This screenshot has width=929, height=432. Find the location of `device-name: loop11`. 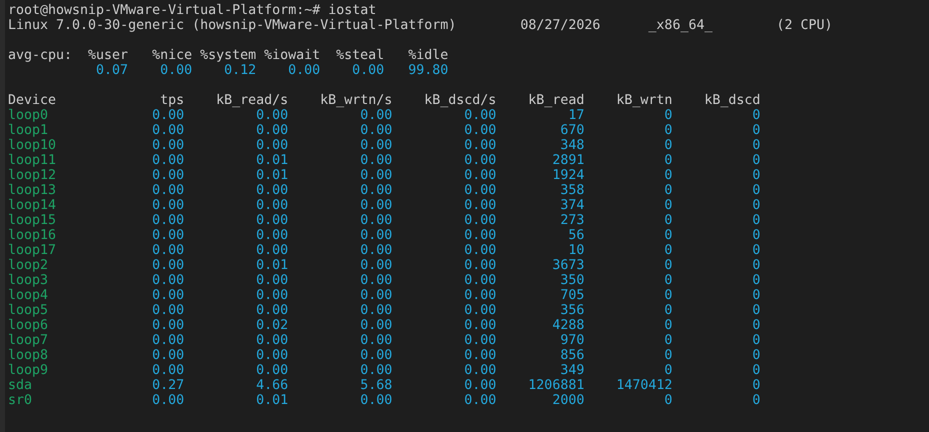

device-name: loop11 is located at coordinates (32, 160).